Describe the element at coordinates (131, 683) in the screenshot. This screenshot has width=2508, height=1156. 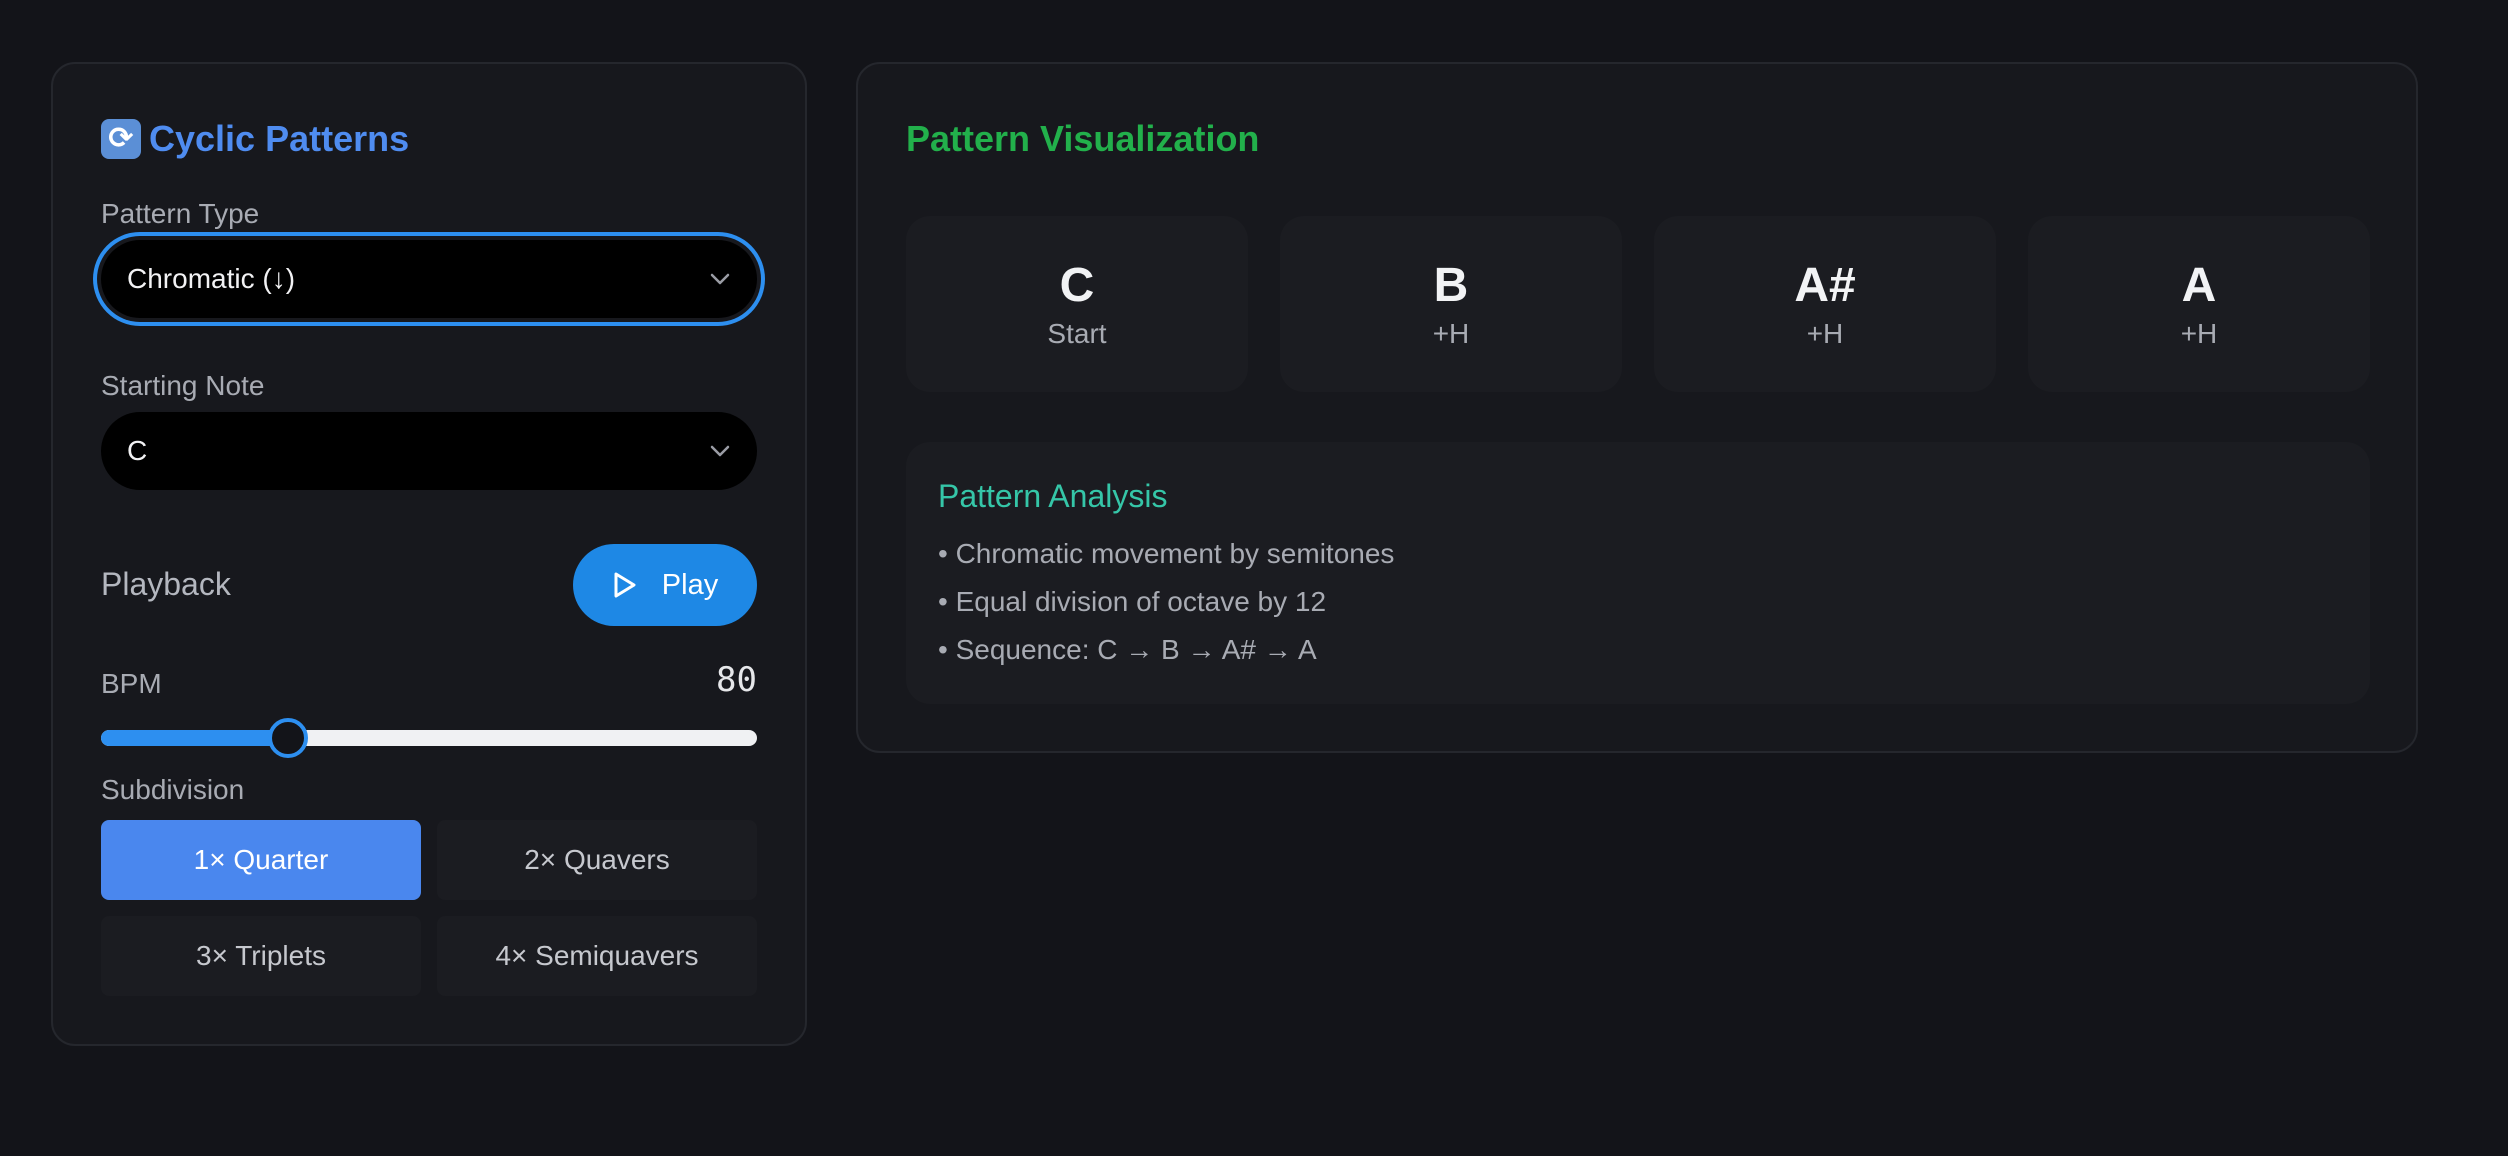
I see `bpm-label: BPM` at that location.